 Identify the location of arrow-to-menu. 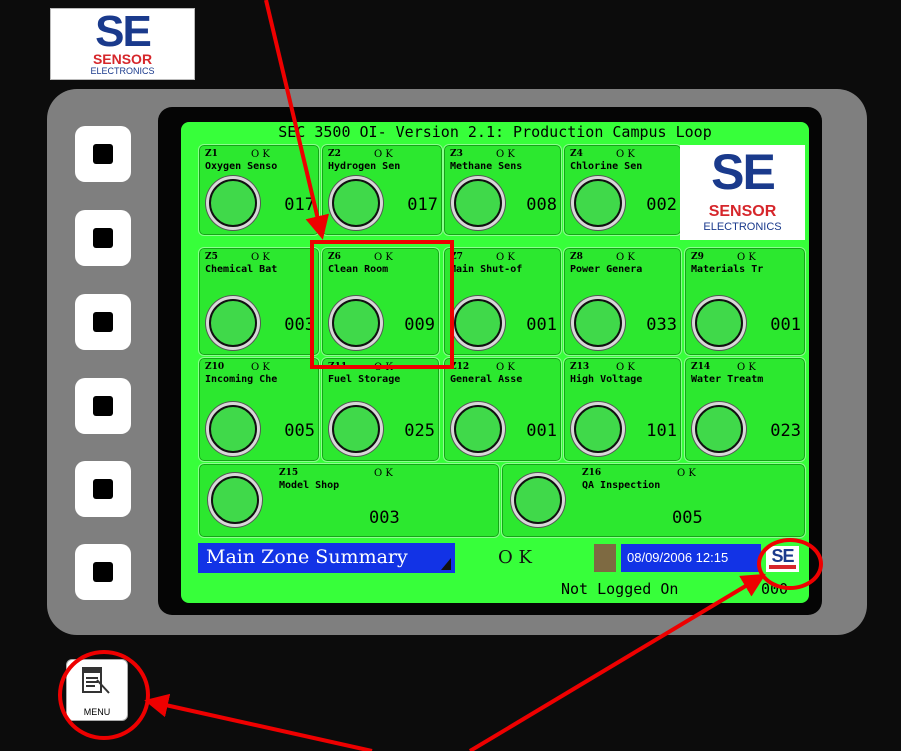
(258, 722).